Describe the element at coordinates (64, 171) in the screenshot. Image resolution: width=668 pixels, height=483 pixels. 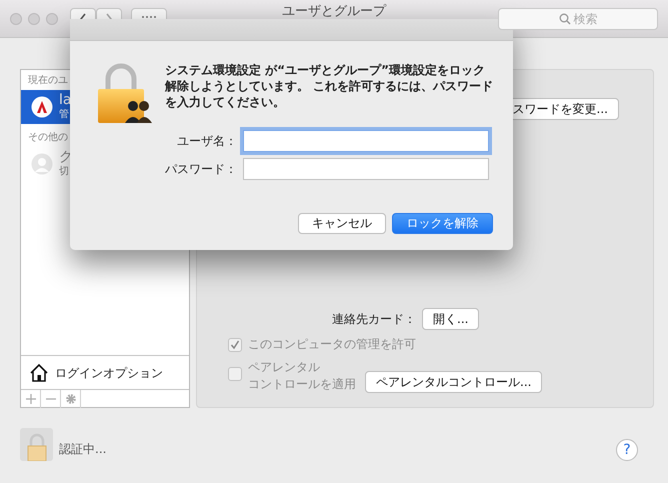
I see `user-role: 切` at that location.